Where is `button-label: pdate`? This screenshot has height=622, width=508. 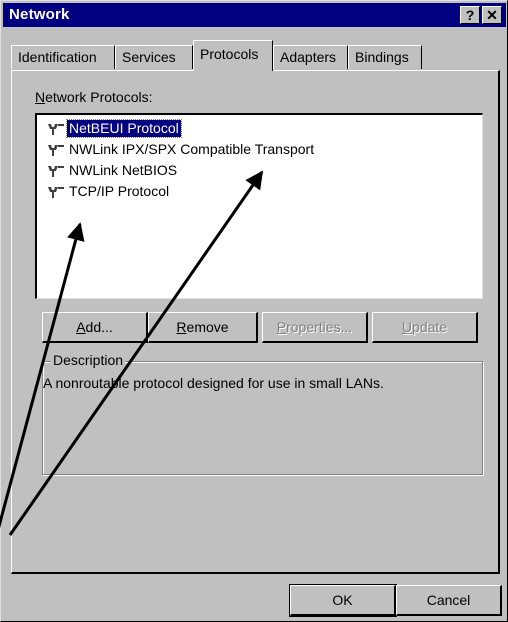
button-label: pdate is located at coordinates (430, 327).